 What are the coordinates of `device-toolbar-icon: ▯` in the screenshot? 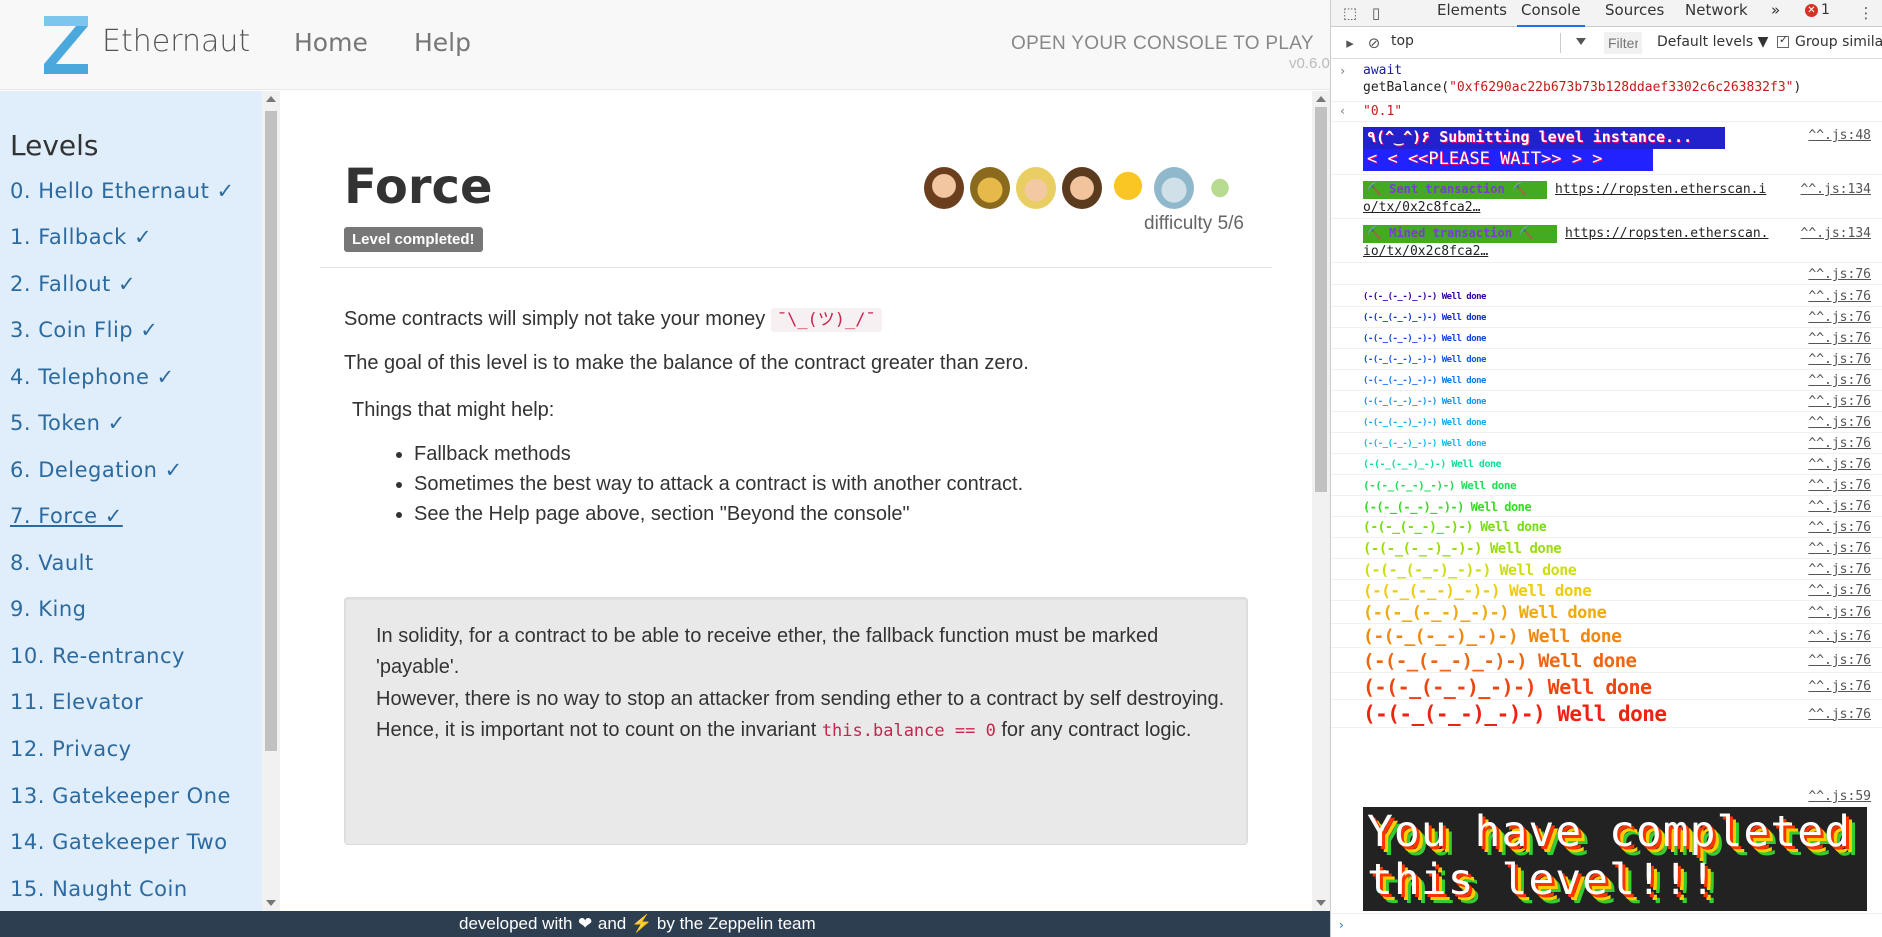 It's located at (1376, 13).